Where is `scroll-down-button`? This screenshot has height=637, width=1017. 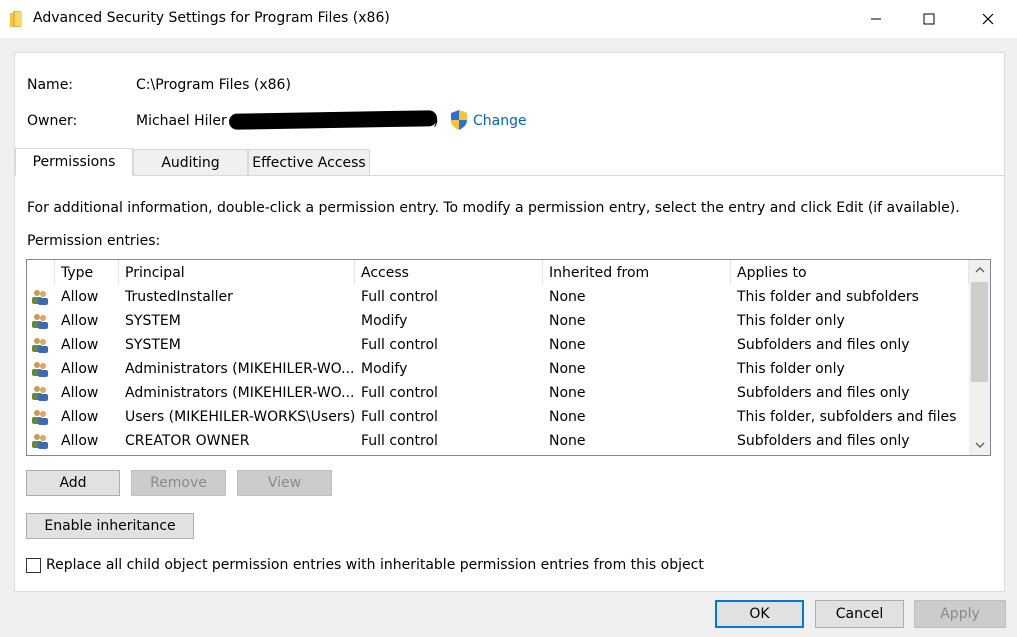
scroll-down-button is located at coordinates (979, 445).